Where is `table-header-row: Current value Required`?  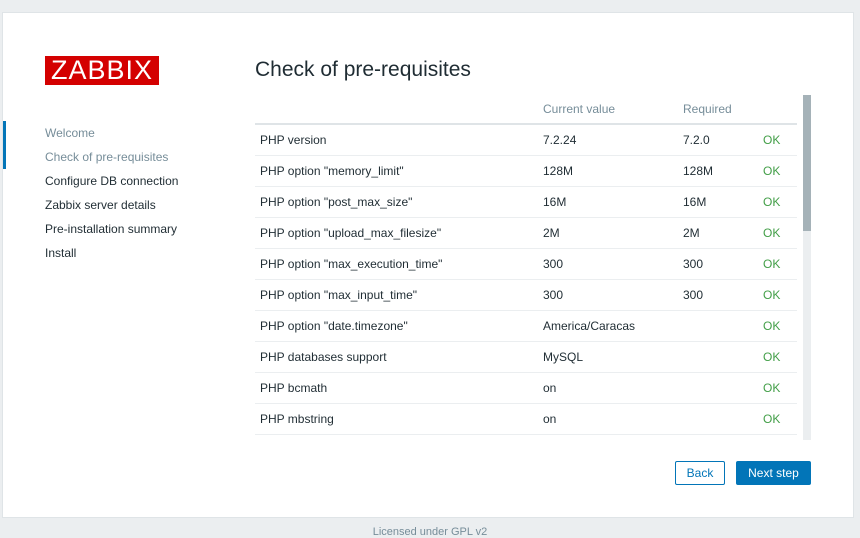
table-header-row: Current value Required is located at coordinates (526, 110).